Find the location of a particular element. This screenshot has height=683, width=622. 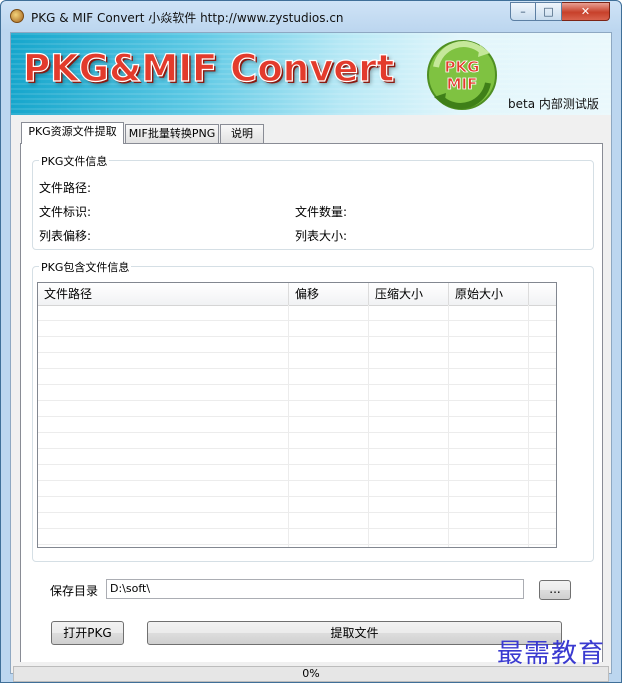

pkg-info-group-title: PKG文件信息 is located at coordinates (74, 161).